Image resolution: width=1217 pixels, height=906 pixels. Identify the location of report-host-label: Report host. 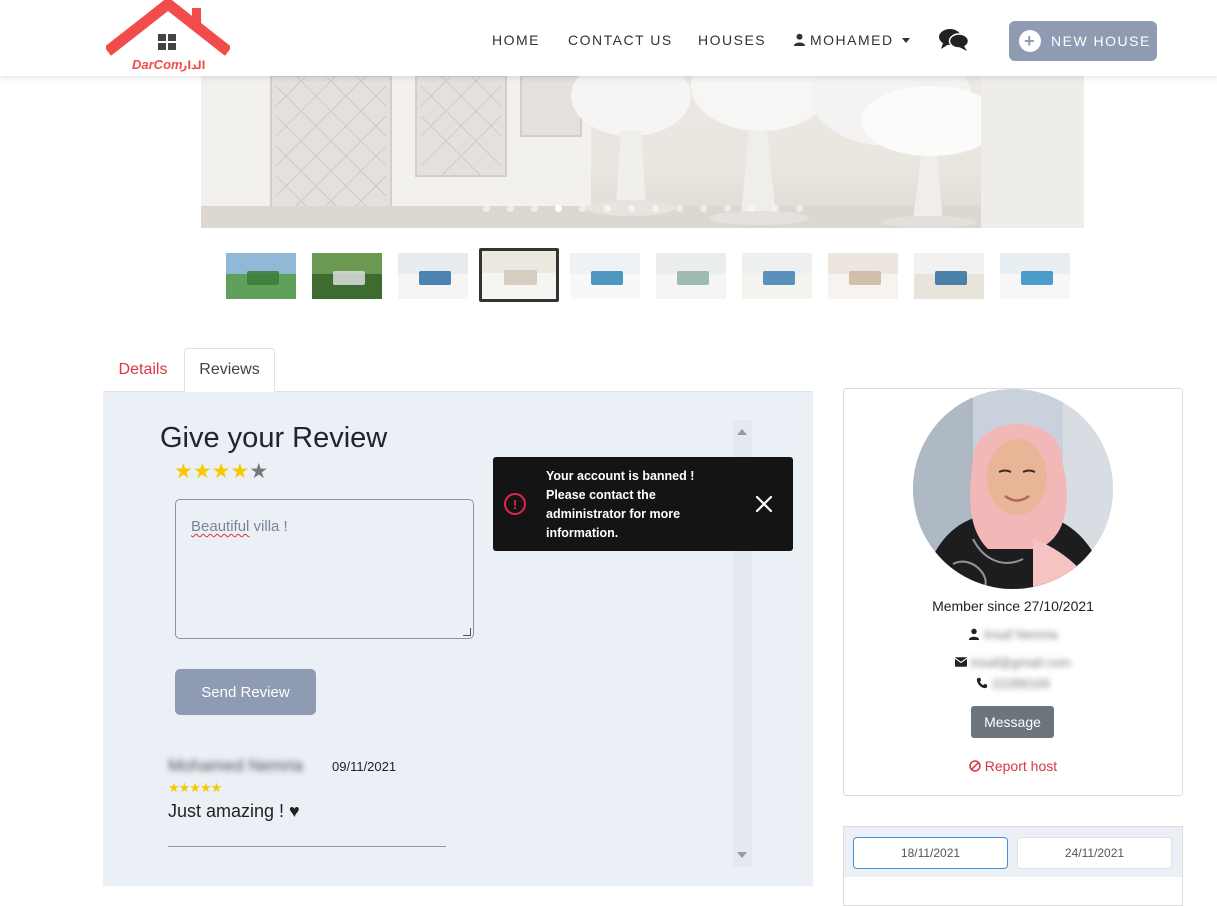
(1021, 766).